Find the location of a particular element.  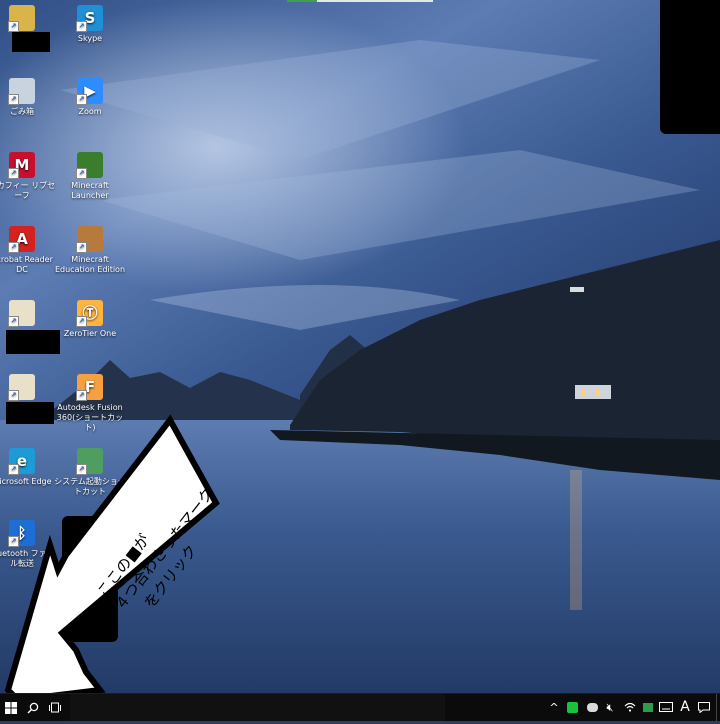

taskbar: ^ 🔇︎ A あ is located at coordinates (360, 707).